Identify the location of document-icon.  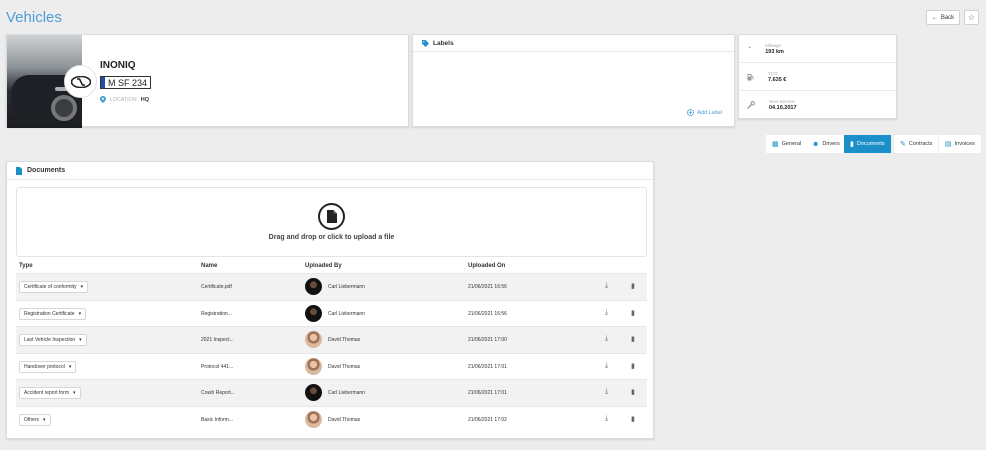
(19, 170).